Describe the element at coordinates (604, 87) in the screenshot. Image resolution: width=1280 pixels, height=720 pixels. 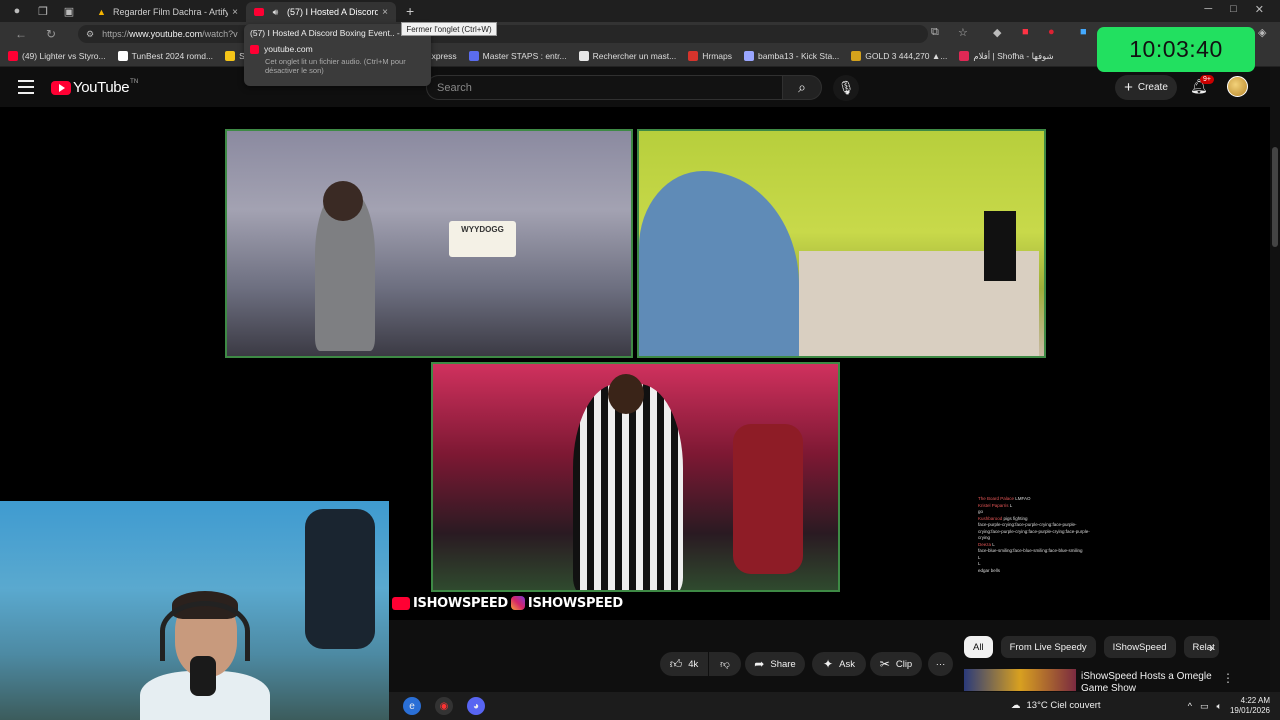
I see `search-input: Search` at that location.